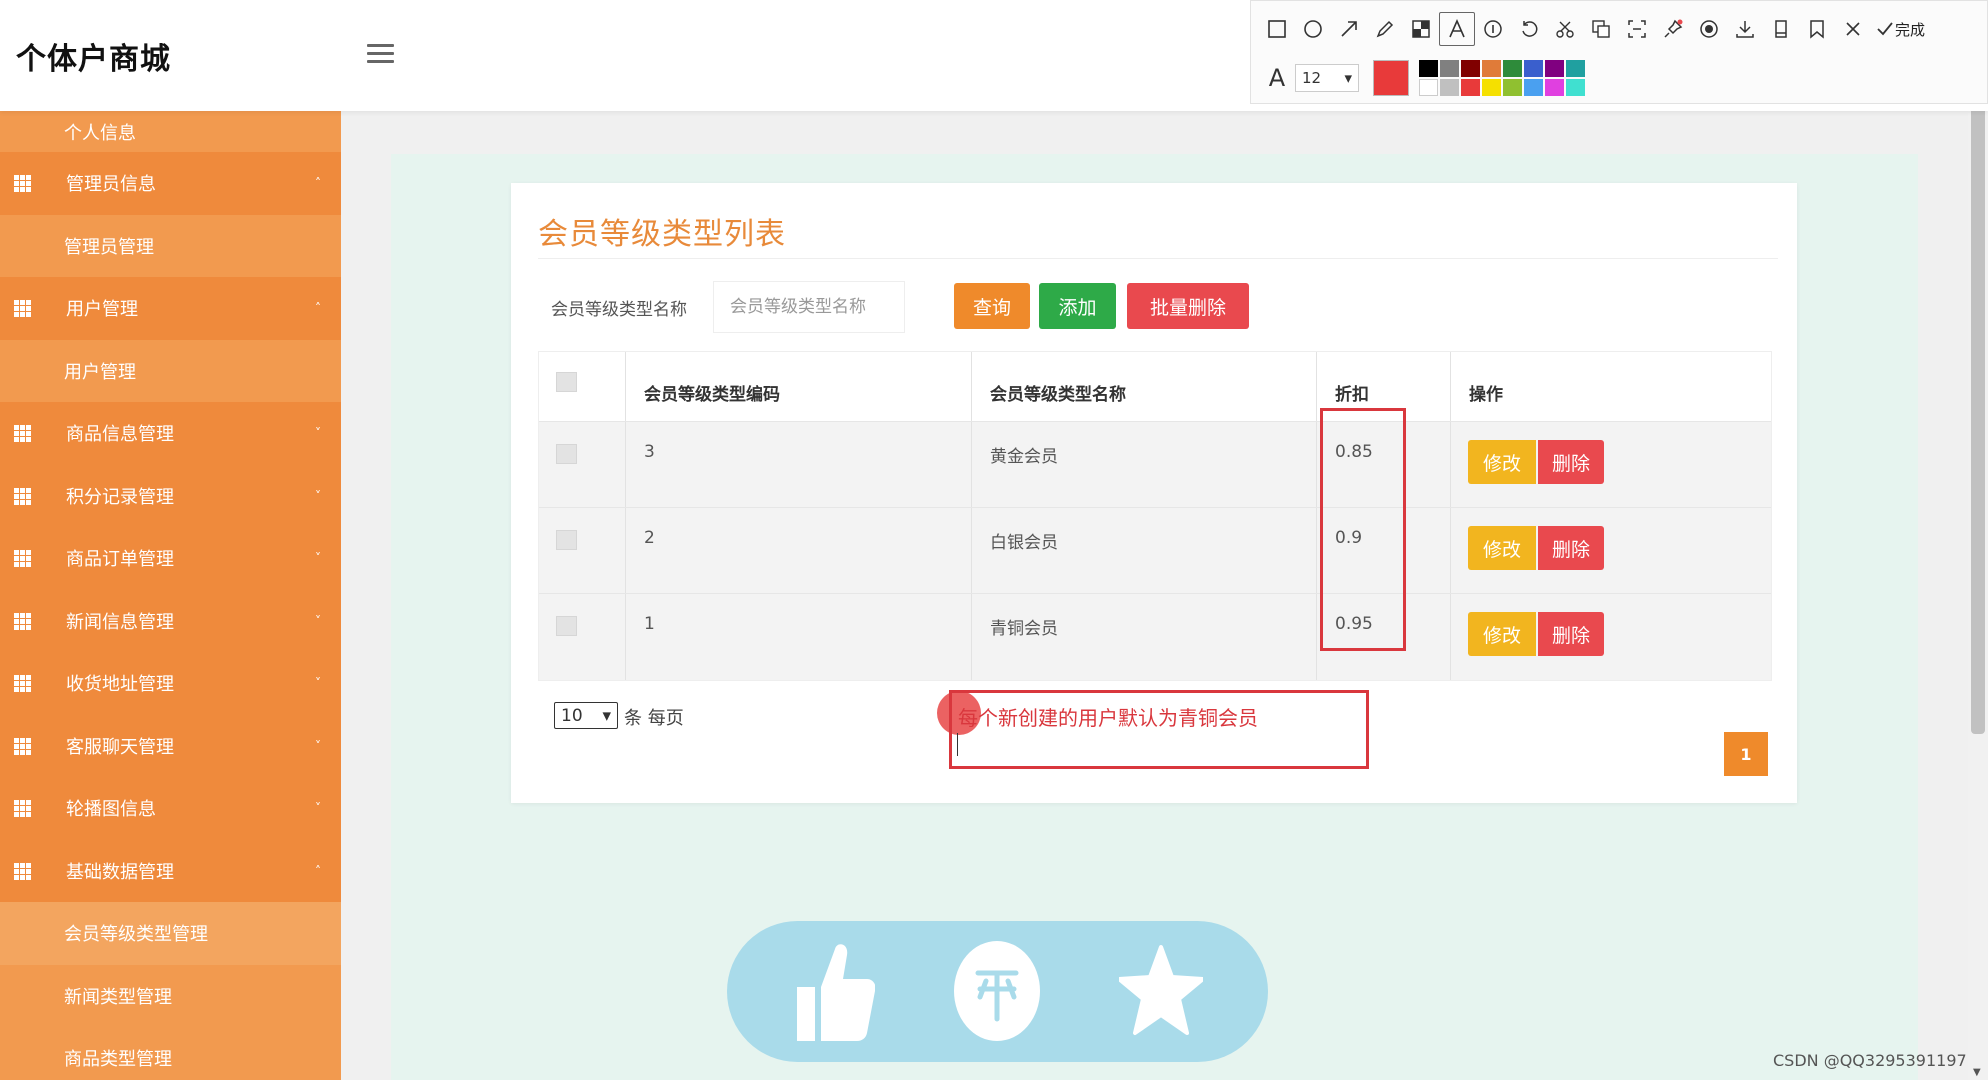 The width and height of the screenshot is (1988, 1080). Describe the element at coordinates (1188, 306) in the screenshot. I see `batch-delete-button: 批量删除` at that location.